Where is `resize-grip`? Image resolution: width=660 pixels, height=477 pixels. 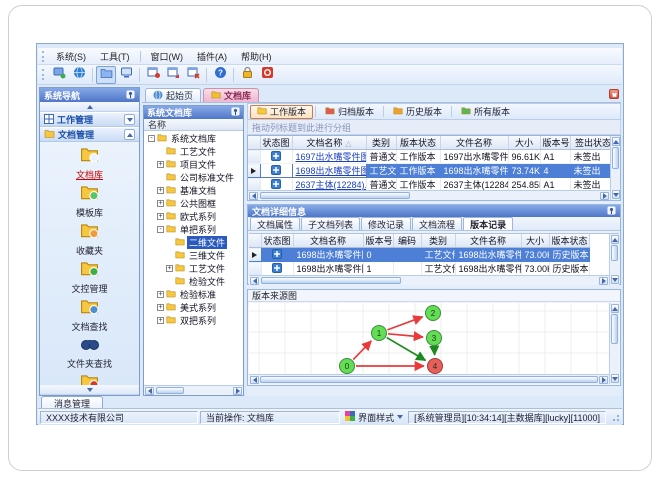
resize-grip is located at coordinates (615, 417).